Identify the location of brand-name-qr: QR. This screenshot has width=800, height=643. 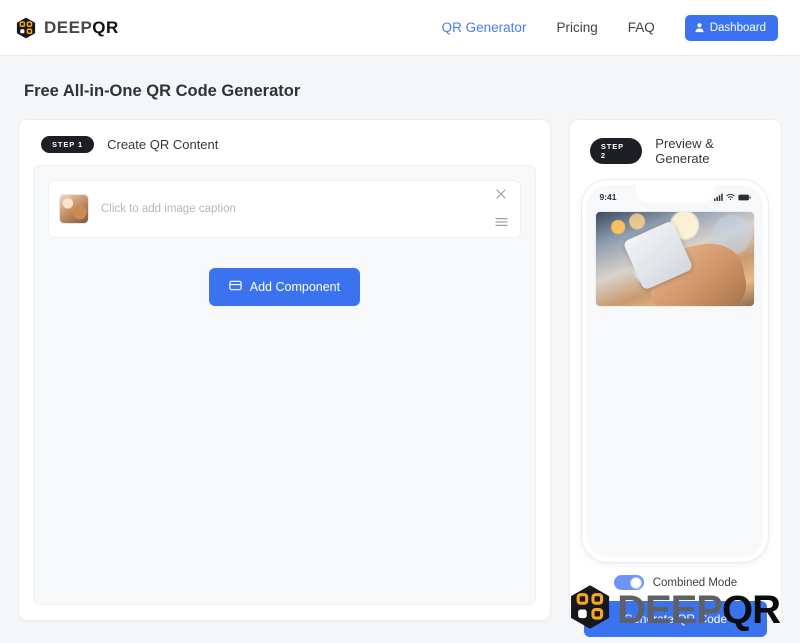
(105, 27).